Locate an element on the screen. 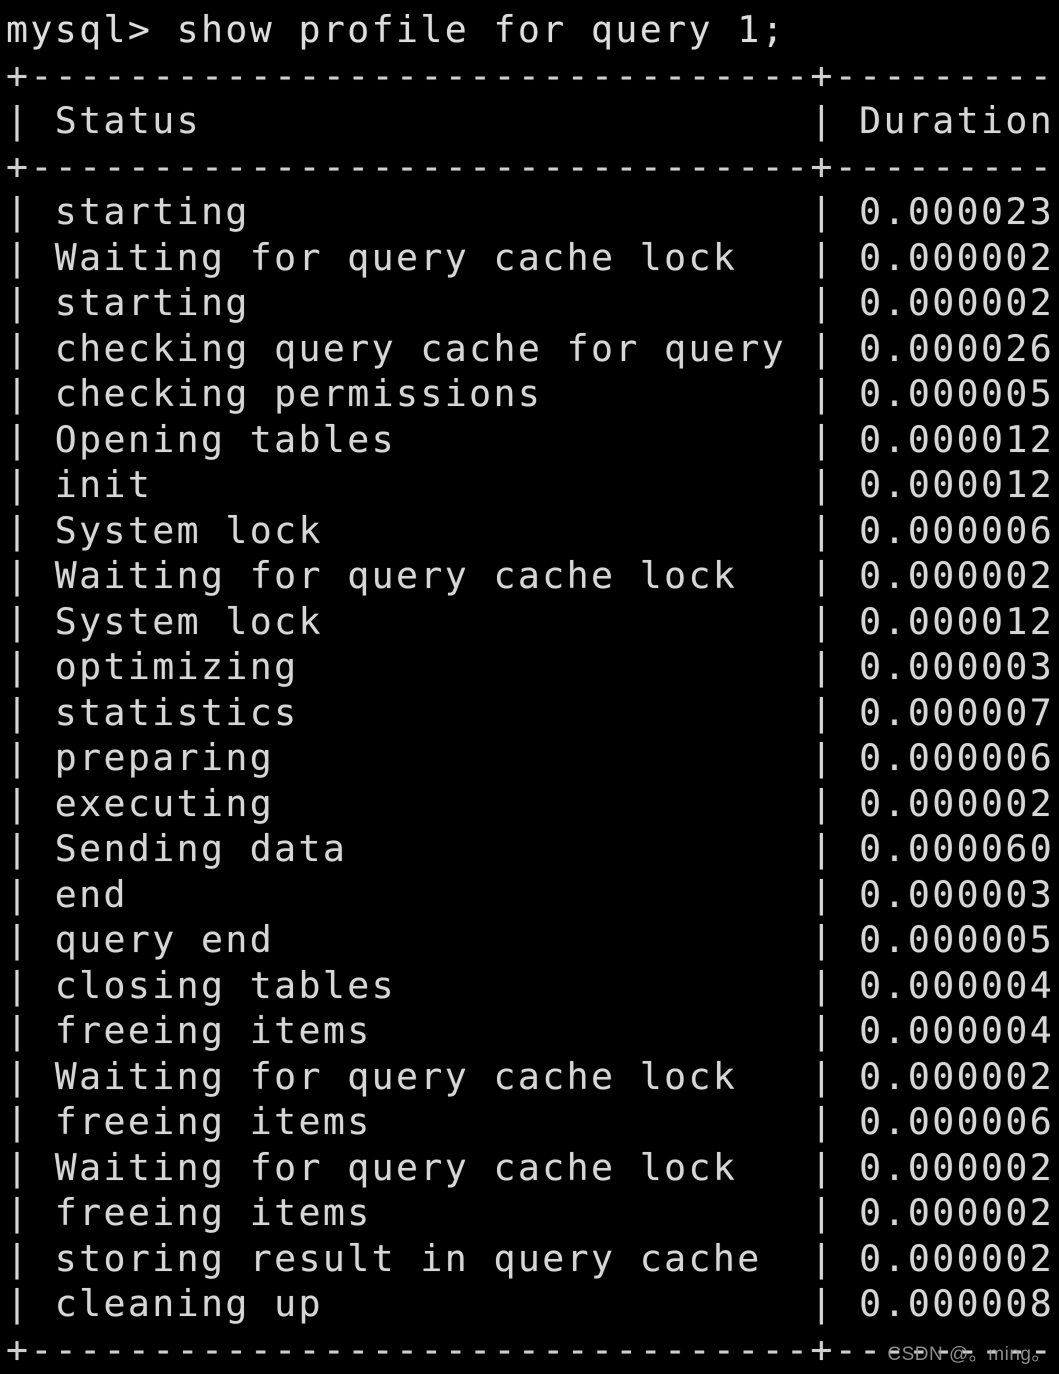 This screenshot has height=1374, width=1059. table-row: | init | 0.000012 | is located at coordinates (532, 484).